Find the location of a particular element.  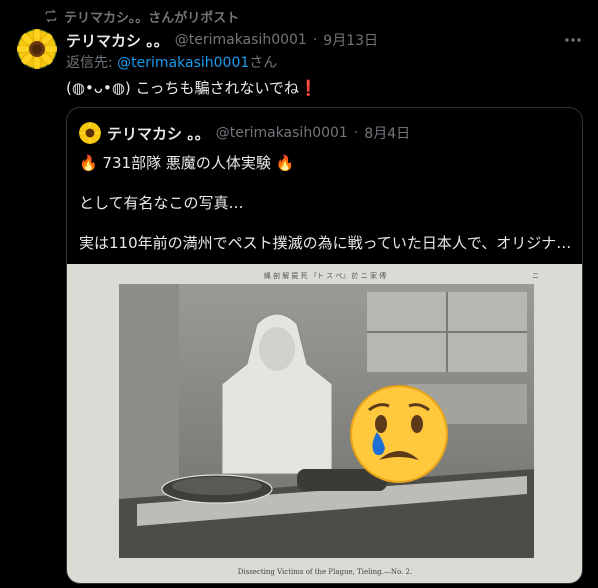

repost-indicator: テリマカシ。。さんがリポスト is located at coordinates (141, 16).